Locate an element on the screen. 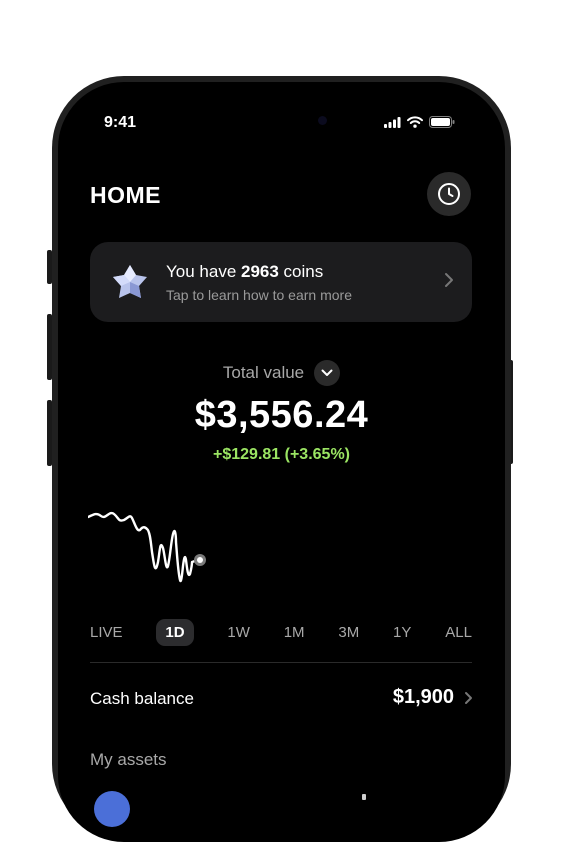  range-option-3m: 3M is located at coordinates (348, 632).